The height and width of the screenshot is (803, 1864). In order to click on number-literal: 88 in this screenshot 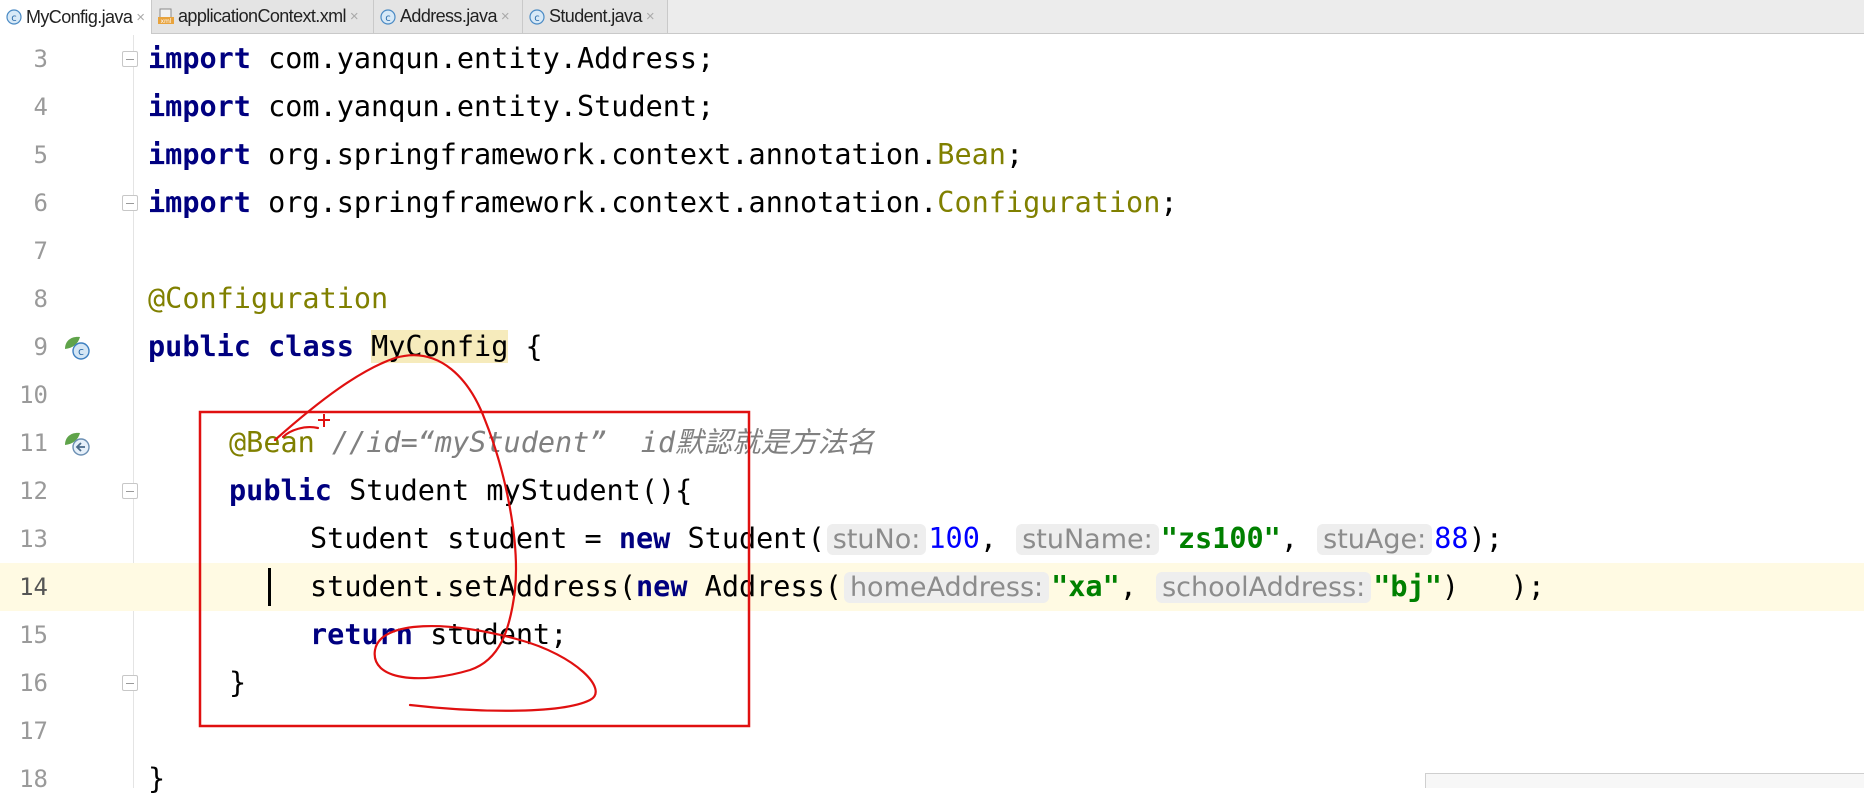, I will do `click(1451, 538)`.